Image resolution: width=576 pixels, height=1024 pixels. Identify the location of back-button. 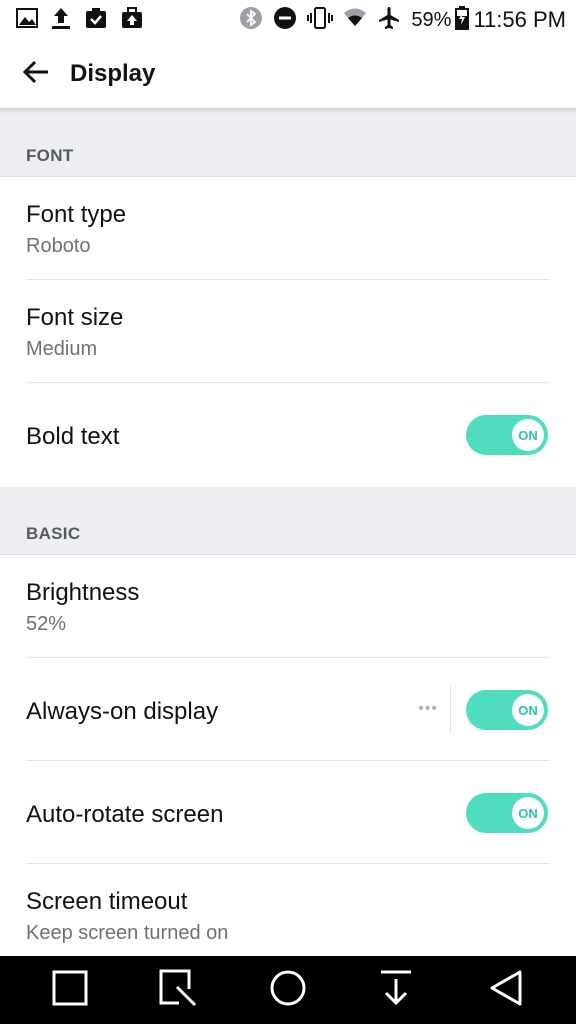
(36, 74).